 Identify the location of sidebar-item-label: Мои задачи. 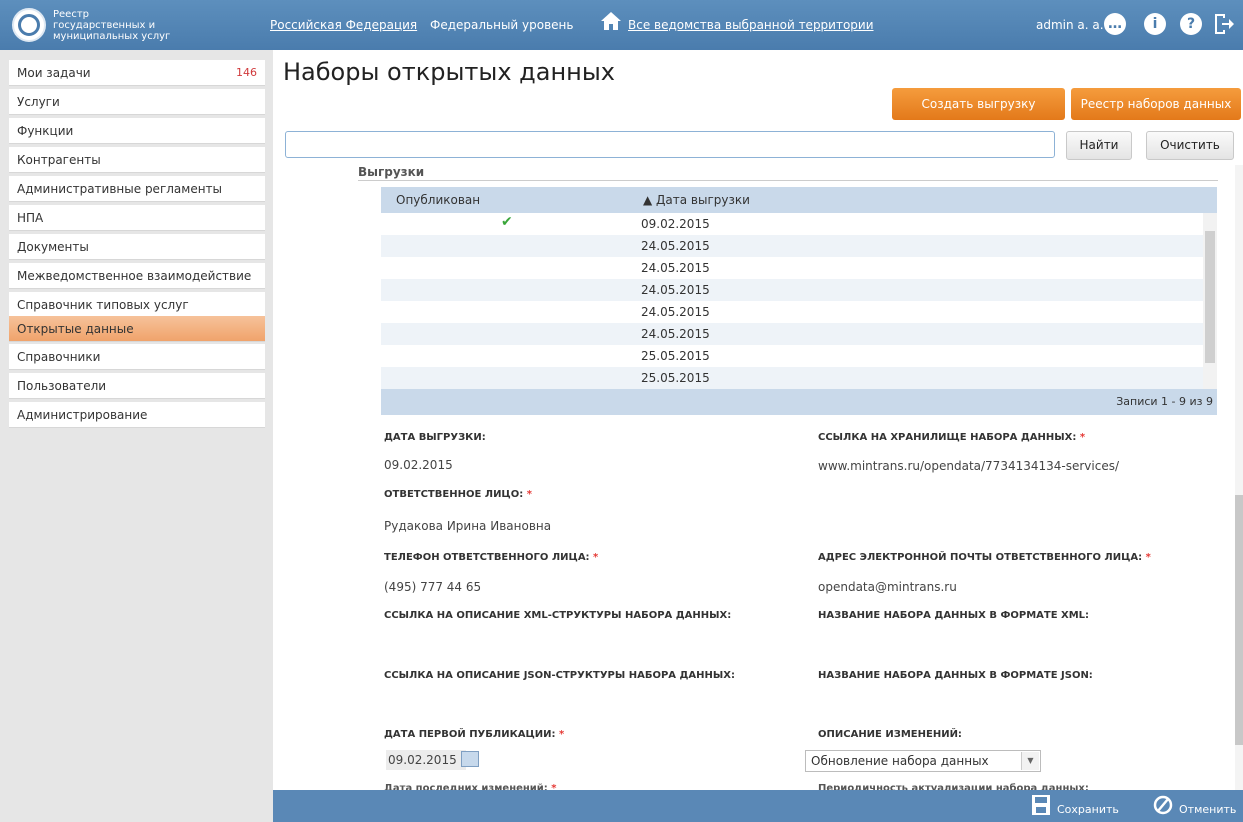
(54, 73).